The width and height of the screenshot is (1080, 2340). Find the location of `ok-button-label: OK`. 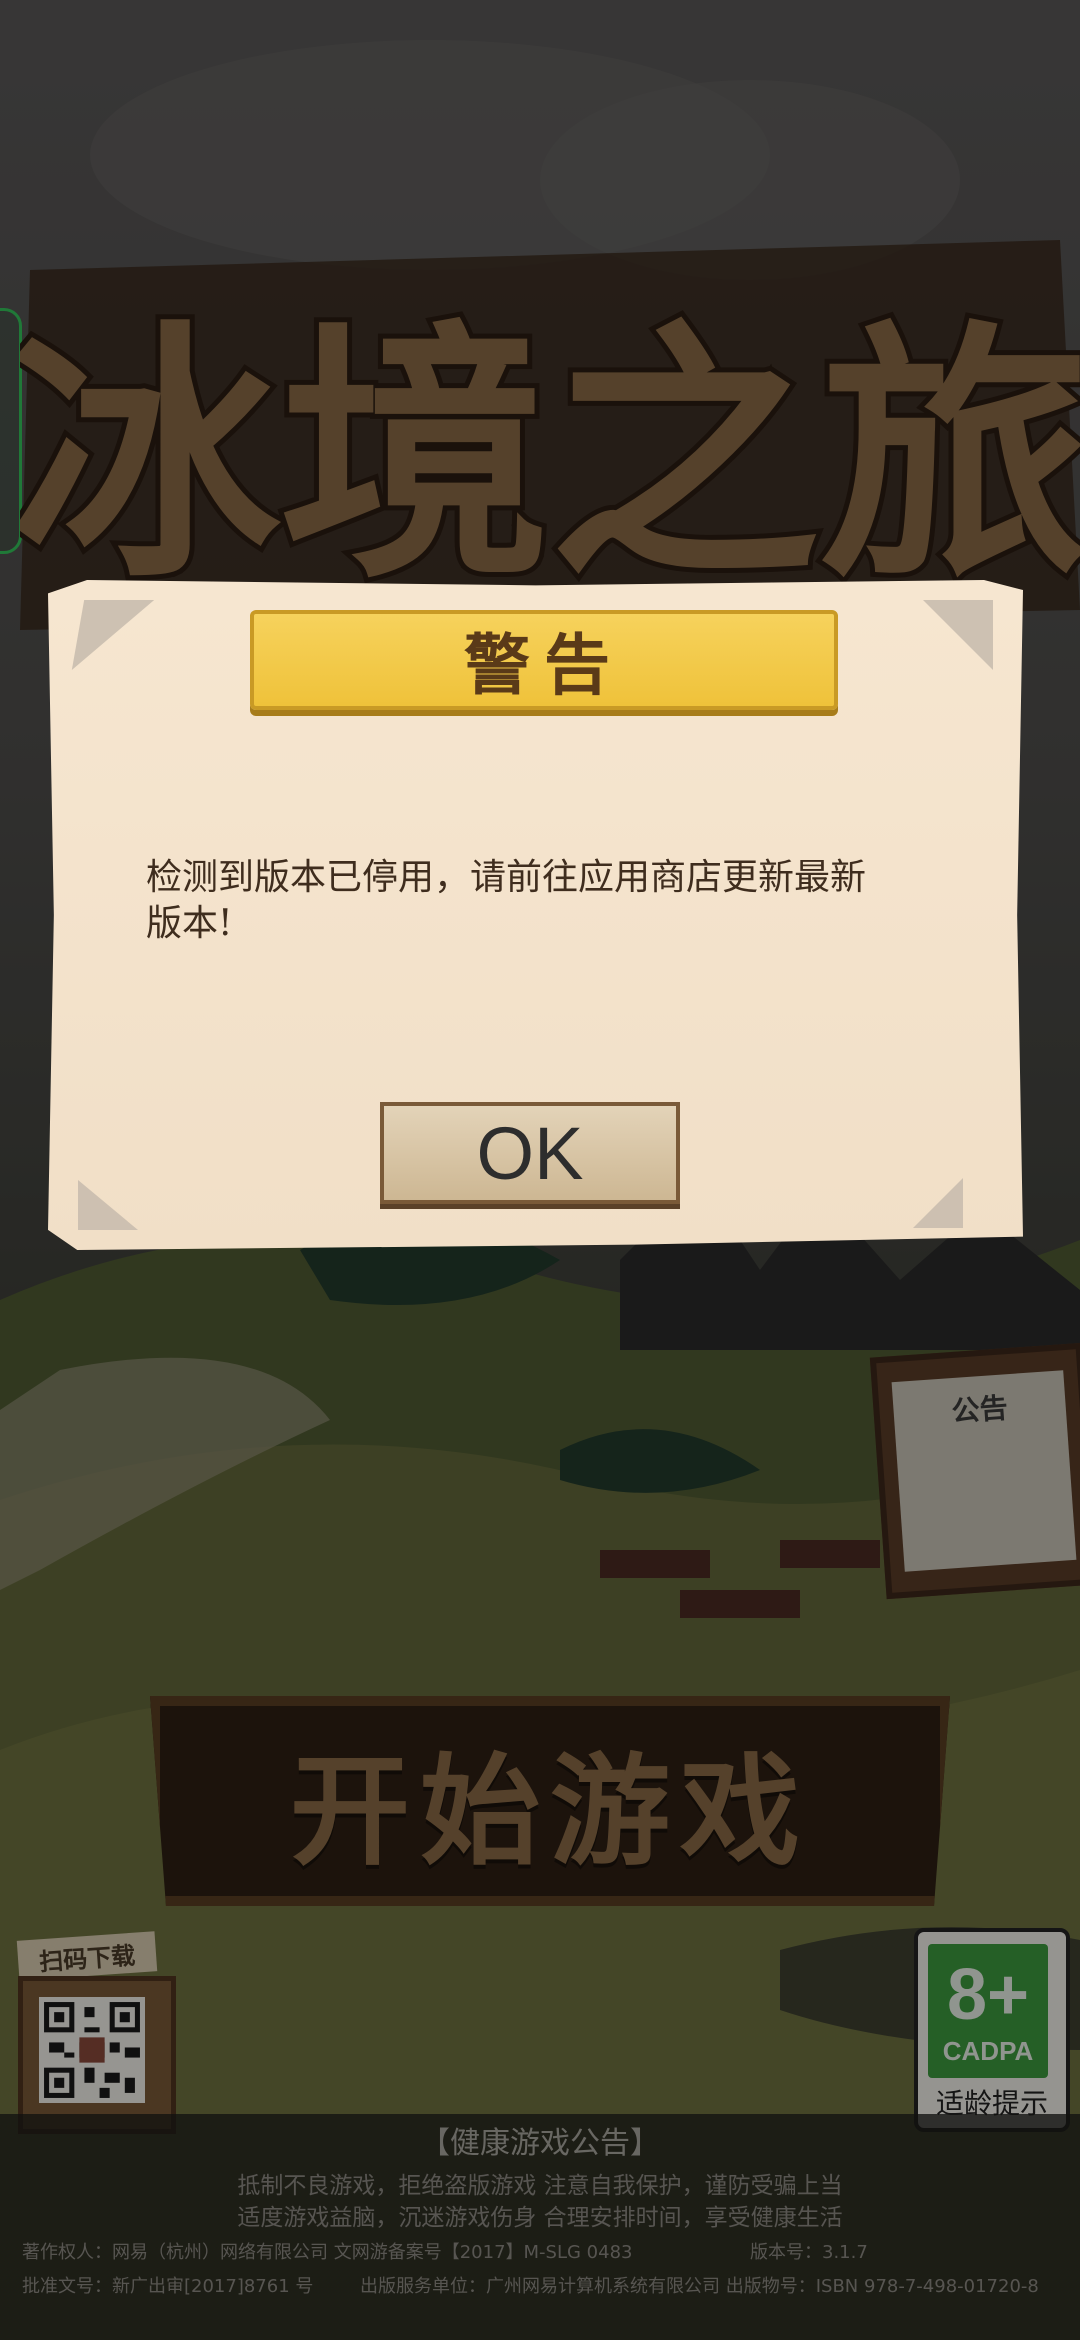

ok-button-label: OK is located at coordinates (530, 1153).